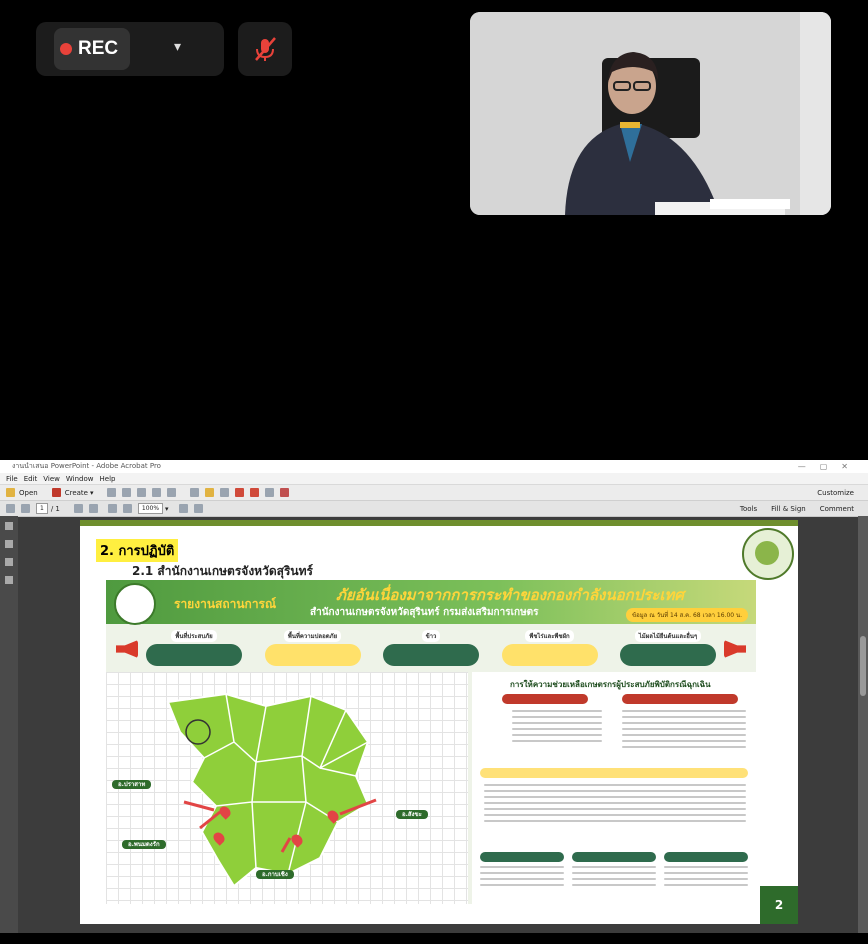 This screenshot has height=944, width=868. Describe the element at coordinates (270, 492) in the screenshot. I see `share-icon` at that location.